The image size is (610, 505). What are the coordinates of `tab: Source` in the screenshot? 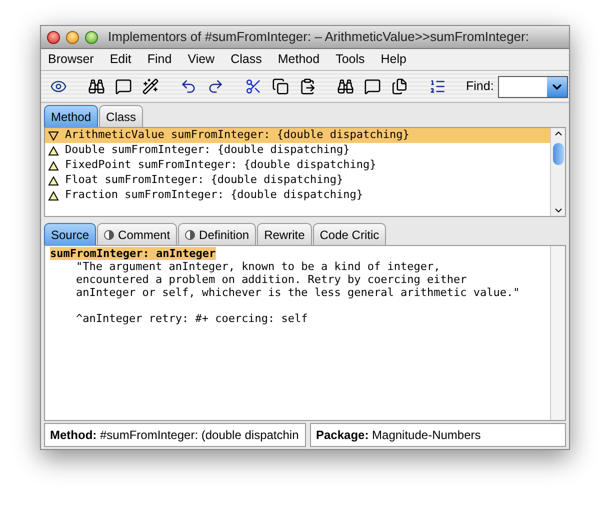 It's located at (70, 234).